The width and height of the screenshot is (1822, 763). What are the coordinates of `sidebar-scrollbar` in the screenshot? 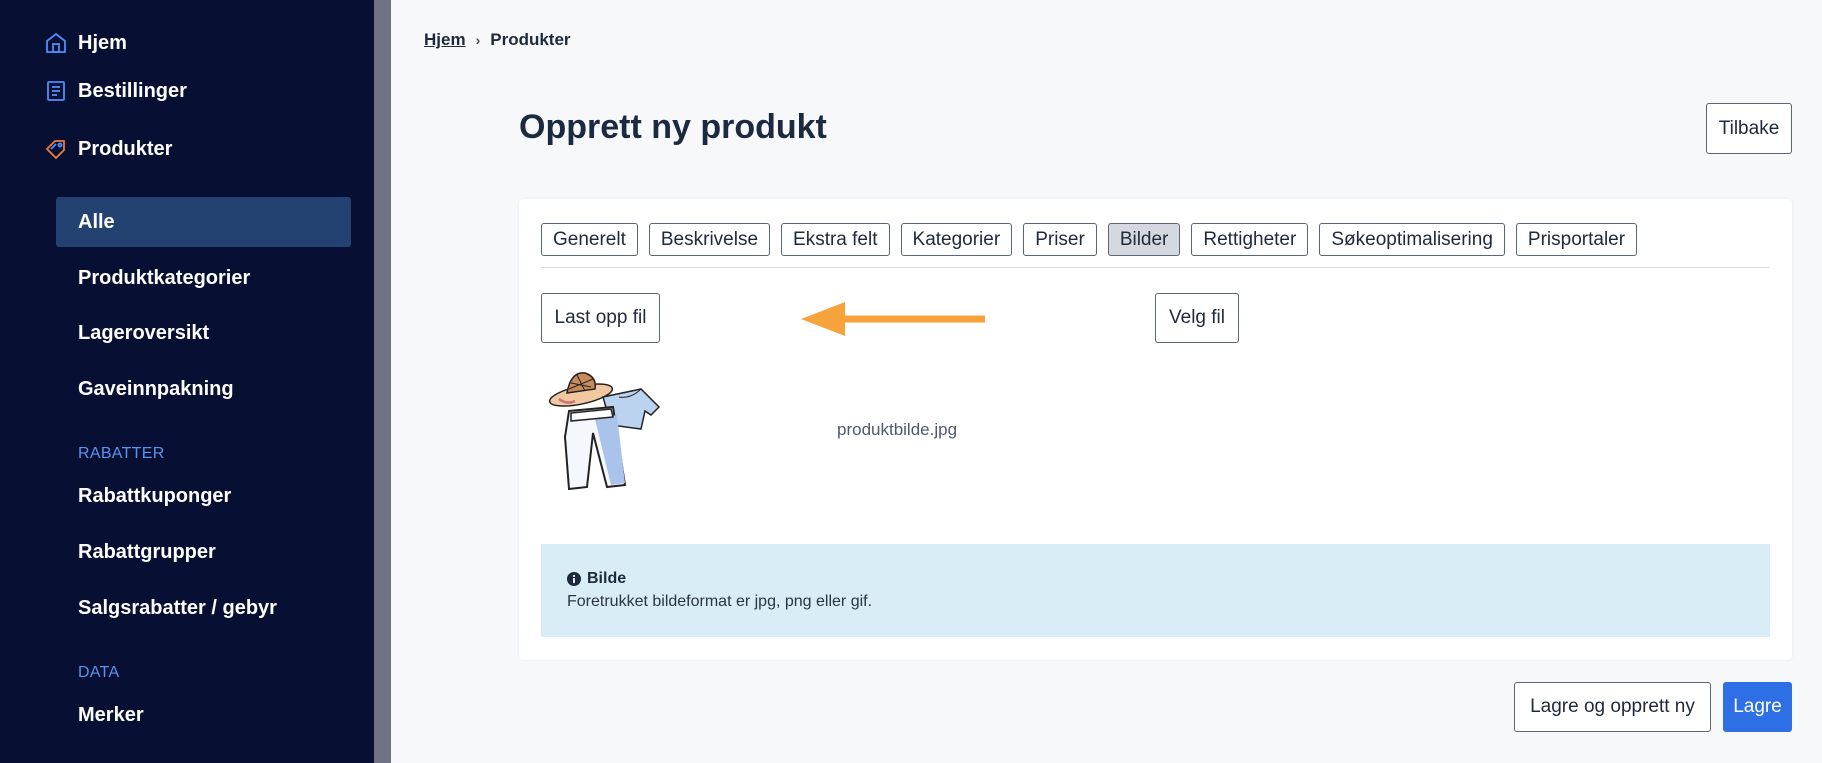 It's located at (382, 381).